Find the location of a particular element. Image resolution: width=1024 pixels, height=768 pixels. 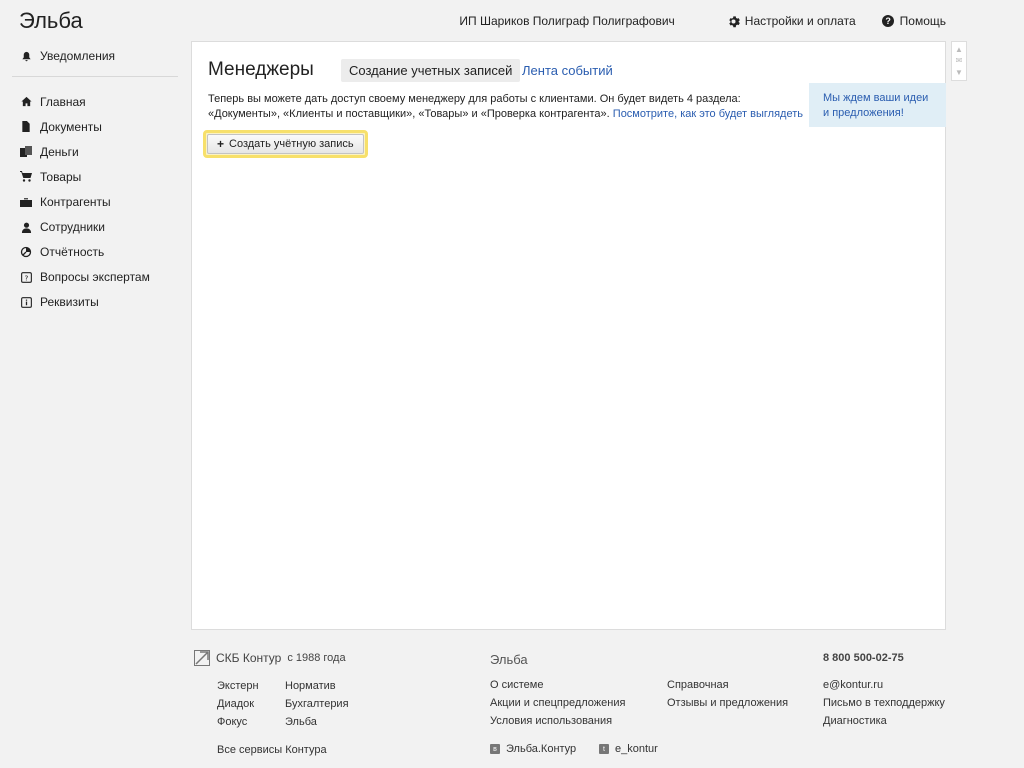

sidebar-item-reports: Отчётность is located at coordinates (95, 252).